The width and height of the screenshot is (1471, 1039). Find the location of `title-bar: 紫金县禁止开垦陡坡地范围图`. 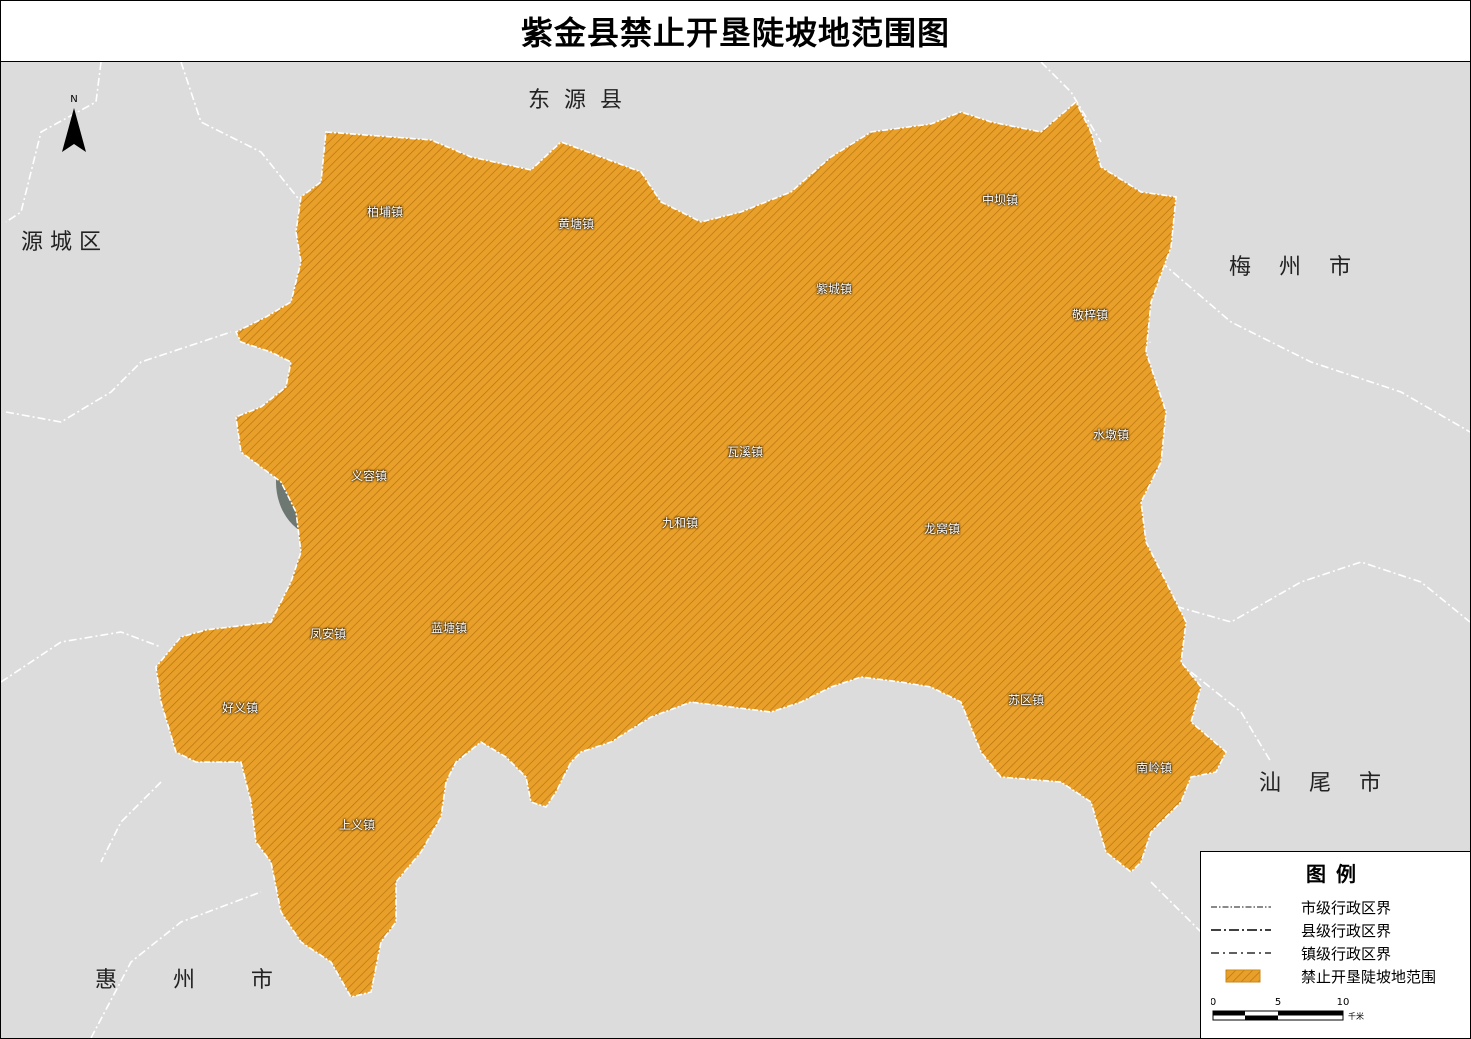

title-bar: 紫金县禁止开垦陡坡地范围图 is located at coordinates (735, 31).